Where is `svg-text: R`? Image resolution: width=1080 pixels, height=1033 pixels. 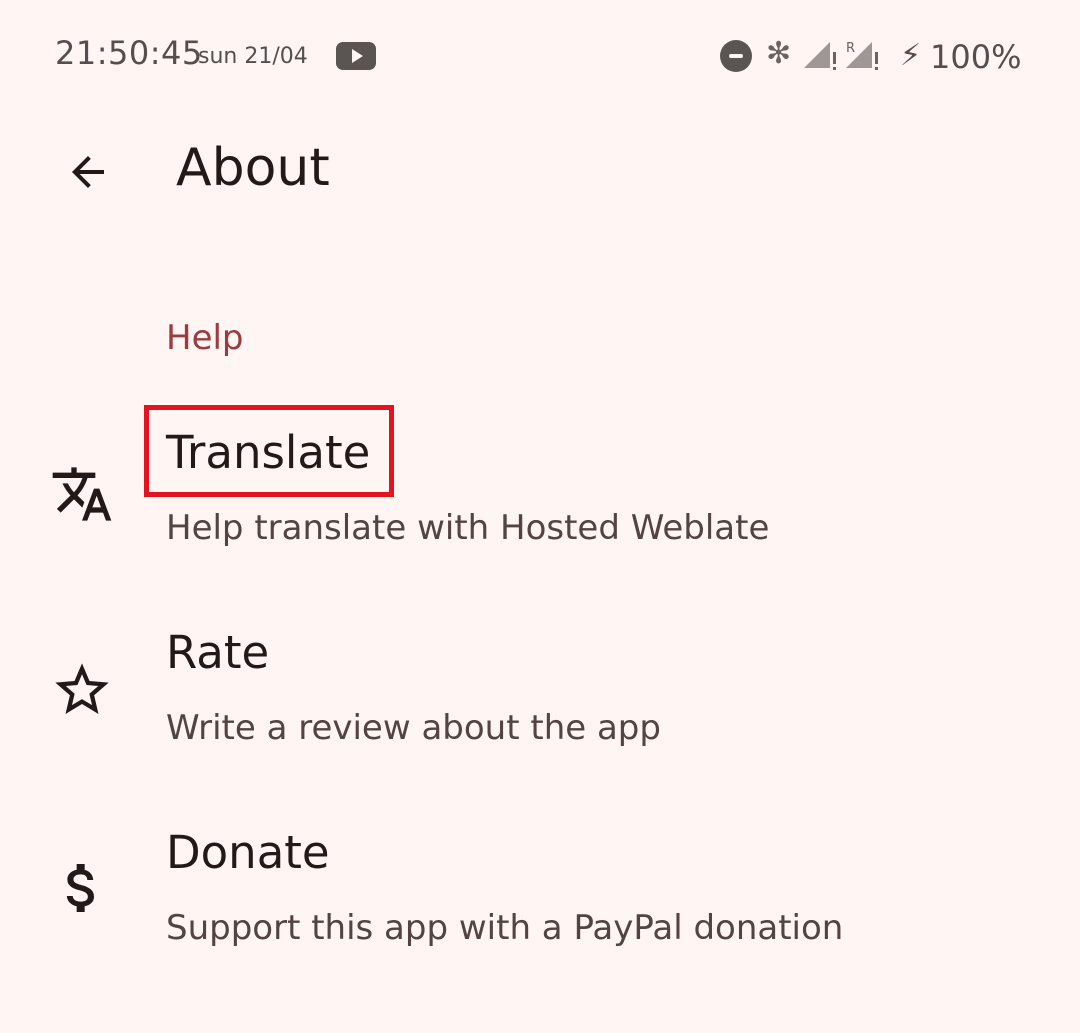 svg-text: R is located at coordinates (850, 48).